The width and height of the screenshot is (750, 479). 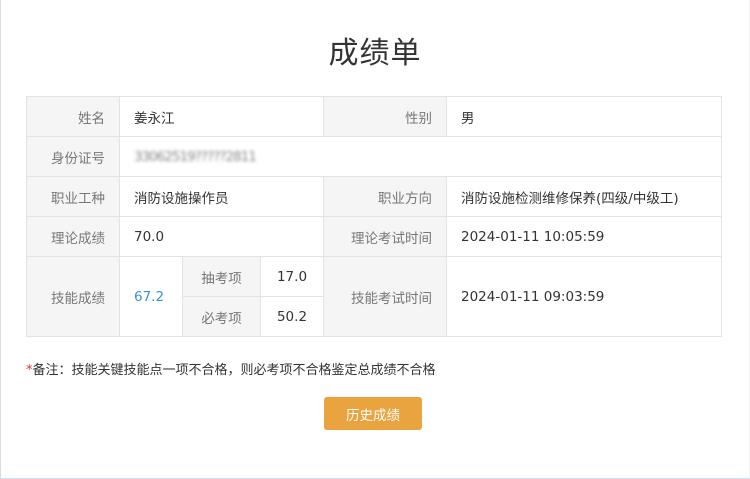 I want to click on skill-time-value: 2024-01-11 09:03:59, so click(x=584, y=297).